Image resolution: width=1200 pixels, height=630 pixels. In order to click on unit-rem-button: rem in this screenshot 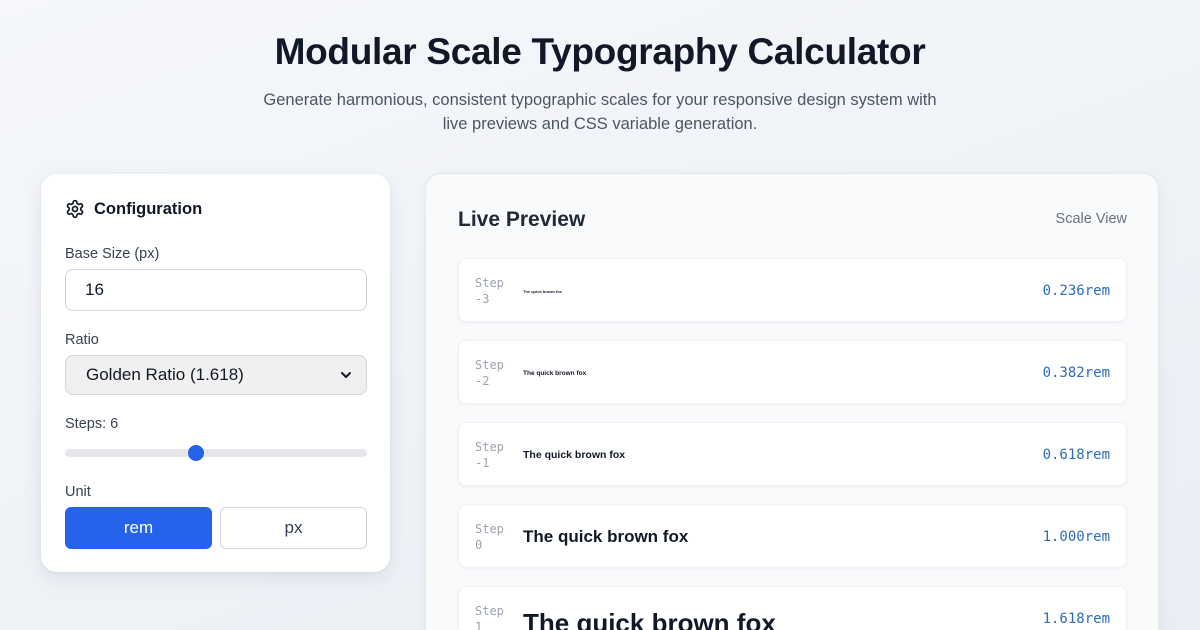, I will do `click(138, 528)`.